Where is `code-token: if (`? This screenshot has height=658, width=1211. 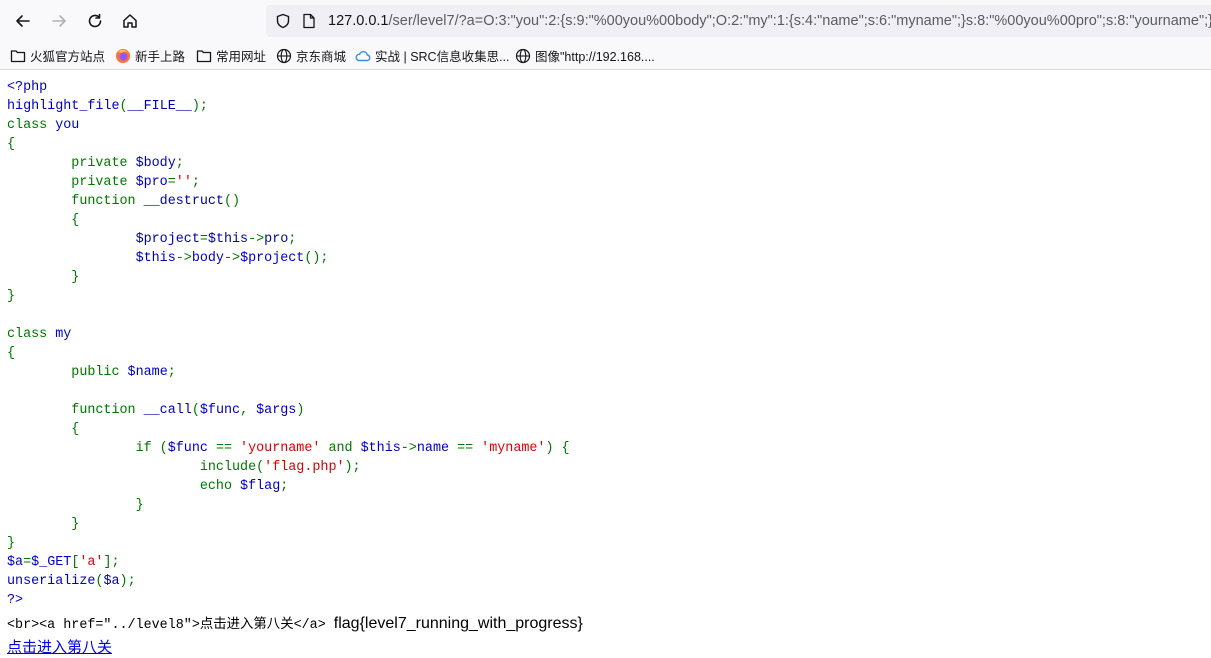 code-token: if ( is located at coordinates (87, 448).